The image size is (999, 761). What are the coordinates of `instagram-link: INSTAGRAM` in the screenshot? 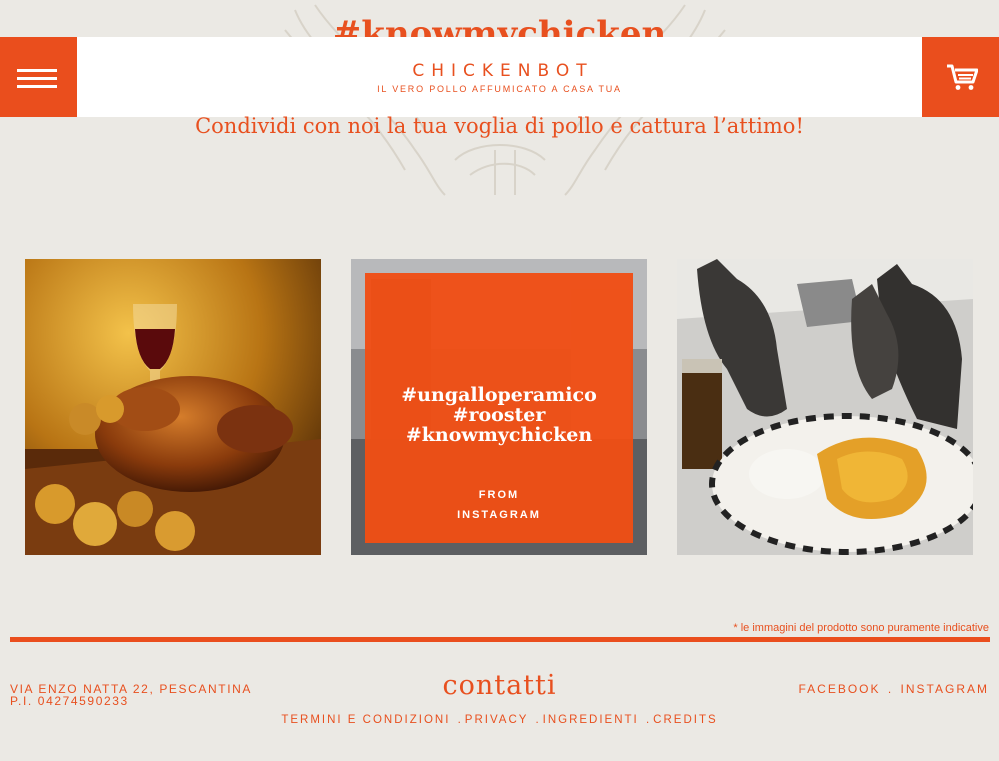 It's located at (945, 689).